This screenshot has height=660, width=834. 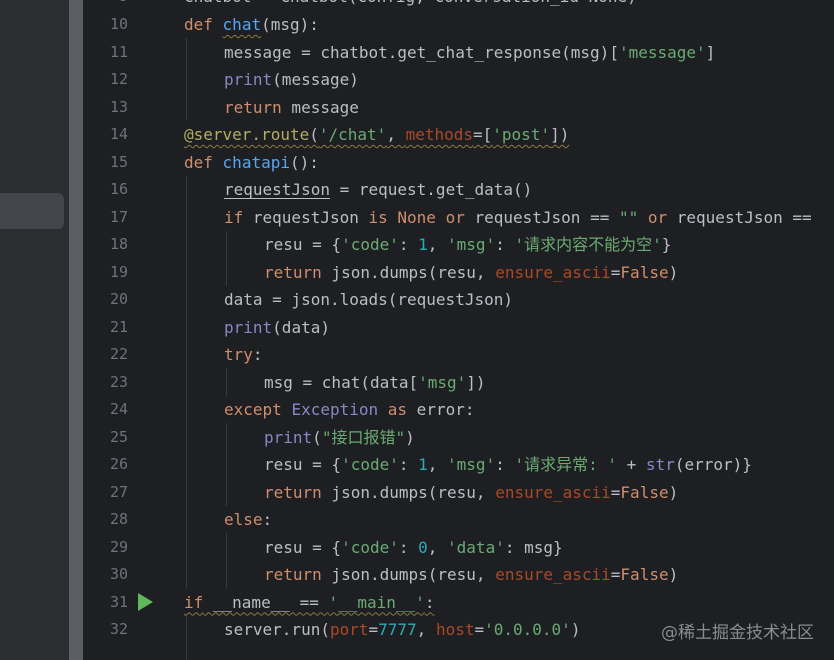 I want to click on line-number: 21, so click(x=118, y=326).